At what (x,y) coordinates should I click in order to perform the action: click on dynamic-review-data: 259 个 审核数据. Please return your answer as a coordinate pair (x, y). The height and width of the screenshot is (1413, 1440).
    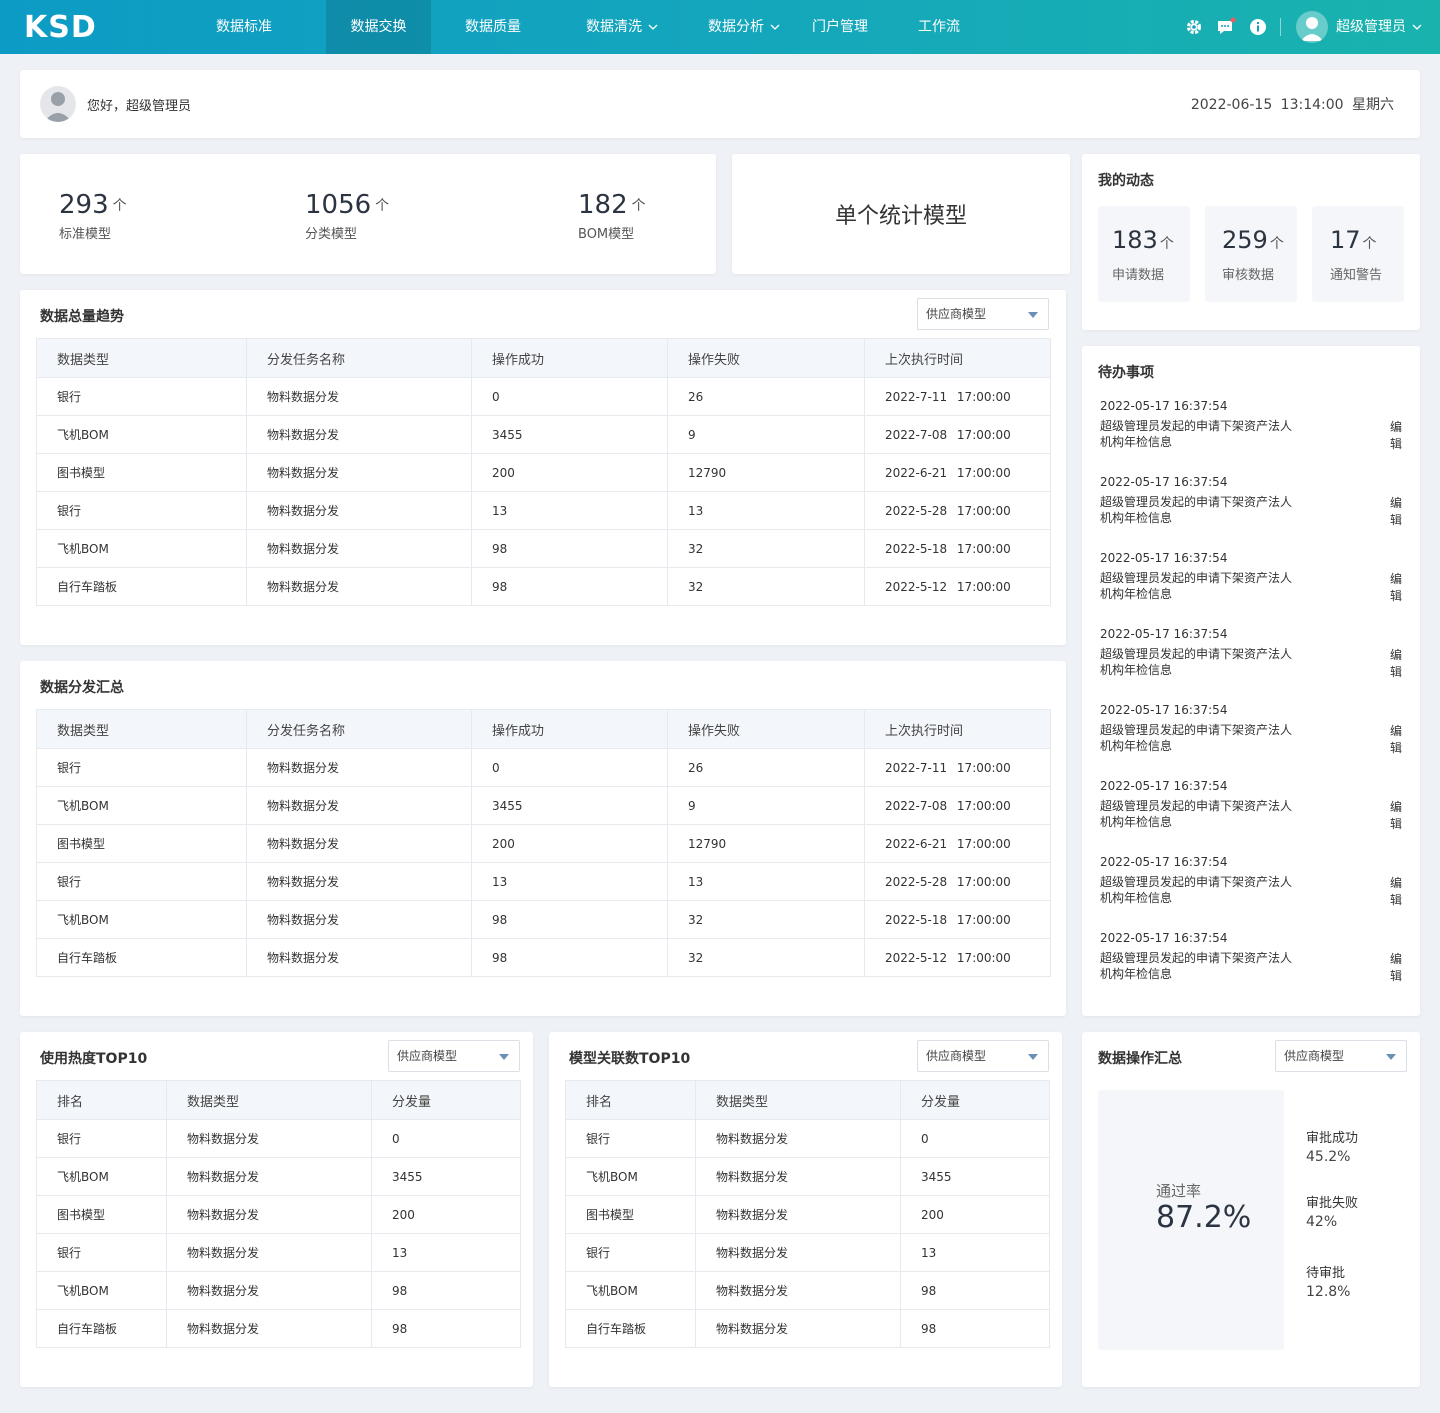
    Looking at the image, I should click on (1251, 254).